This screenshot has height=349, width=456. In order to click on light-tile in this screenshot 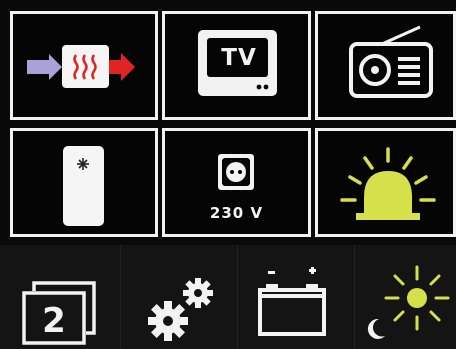, I will do `click(385, 182)`.